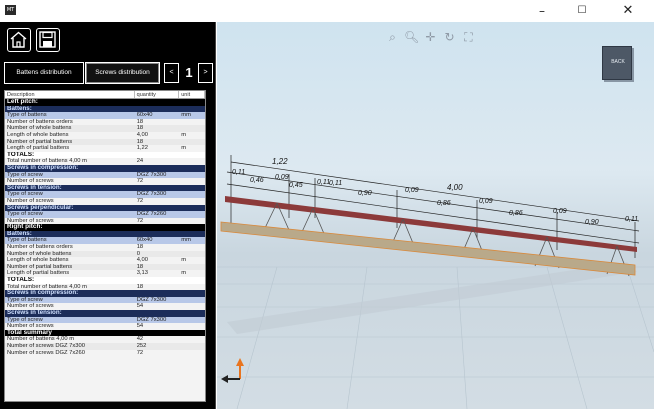  What do you see at coordinates (70, 94) in the screenshot?
I see `column-header-description: Description` at bounding box center [70, 94].